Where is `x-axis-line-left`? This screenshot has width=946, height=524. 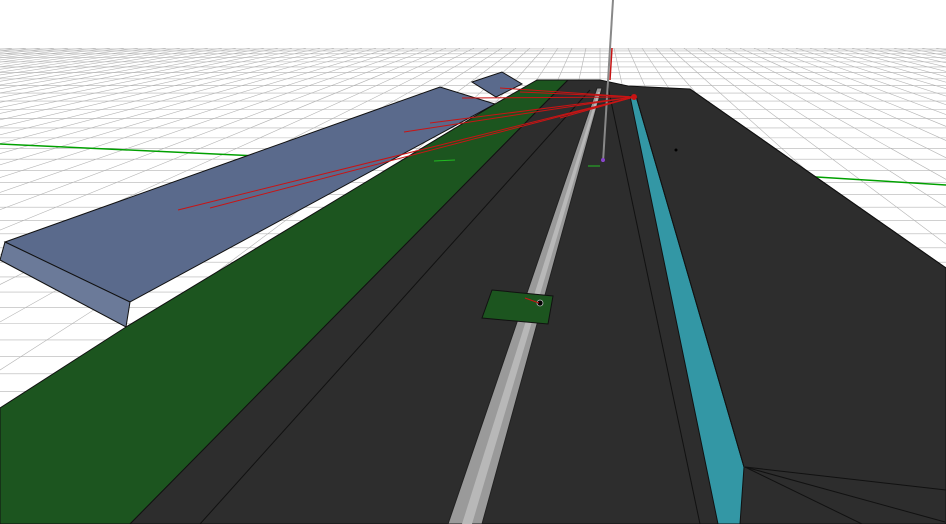
x-axis-line-left is located at coordinates (129, 150).